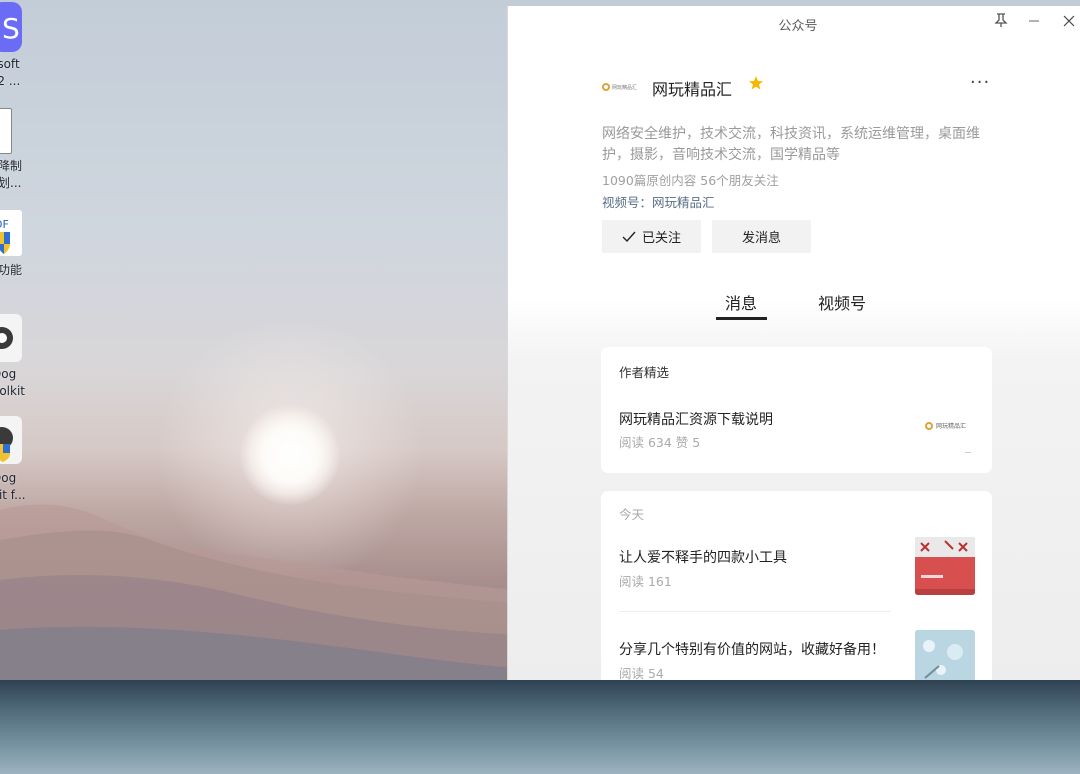  What do you see at coordinates (11, 338) in the screenshot?
I see `dog-app-icon` at bounding box center [11, 338].